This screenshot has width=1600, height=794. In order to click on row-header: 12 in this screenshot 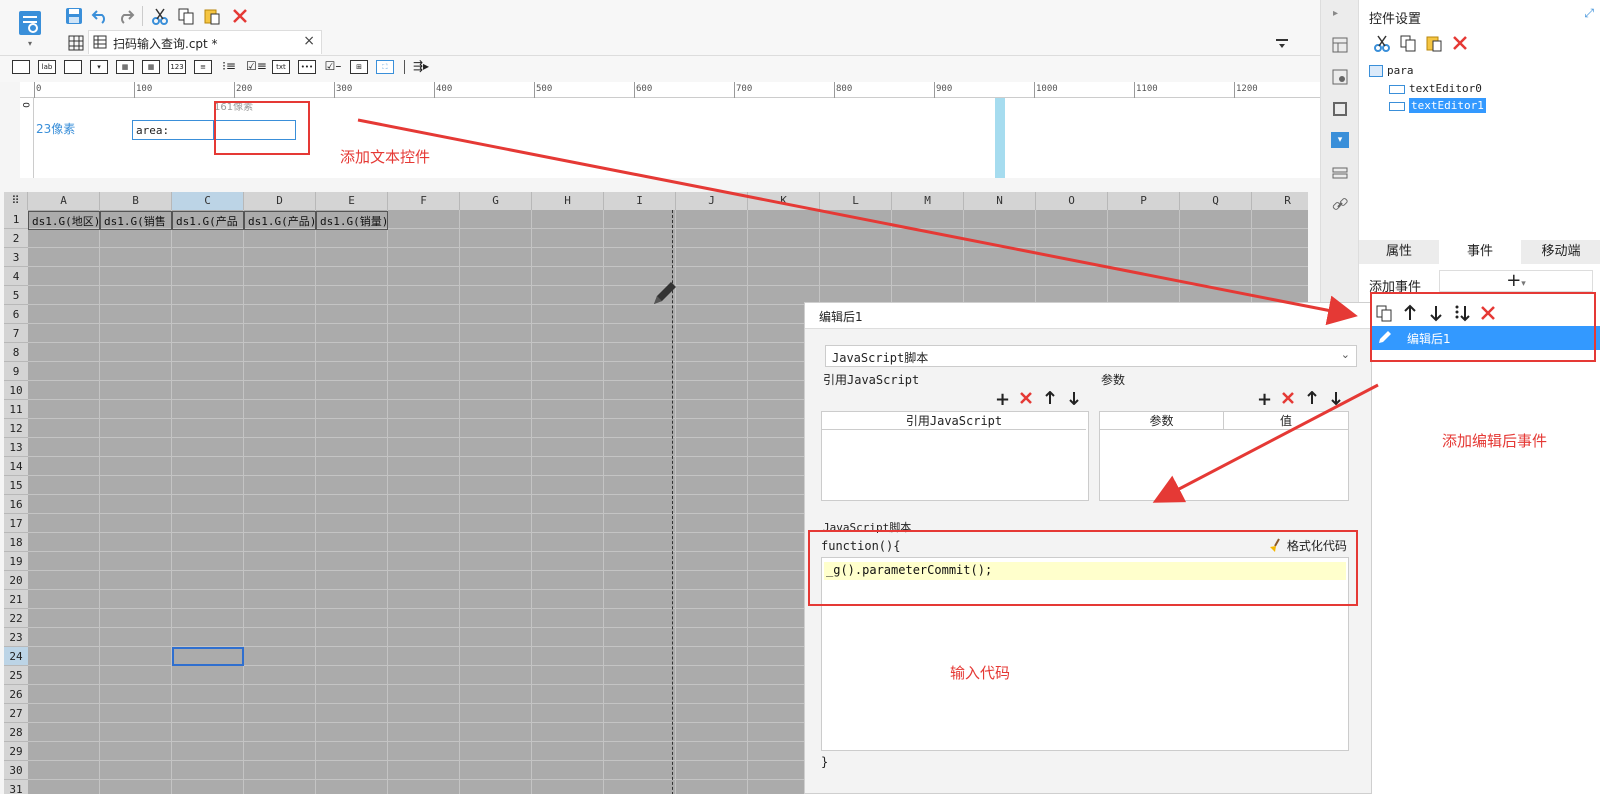, I will do `click(16, 428)`.